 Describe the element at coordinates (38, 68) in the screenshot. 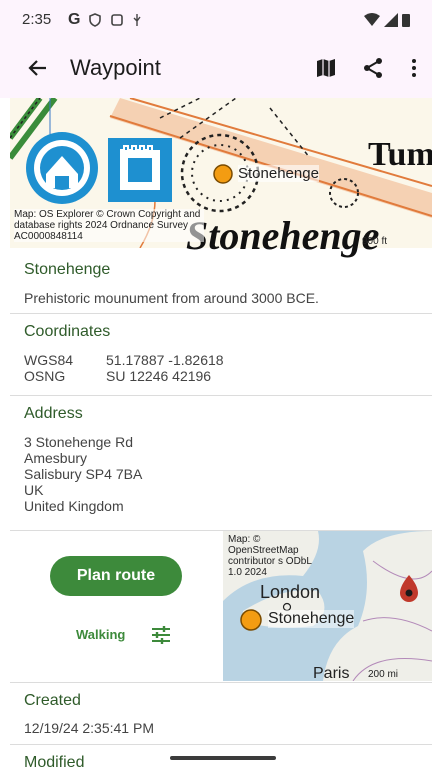

I see `back-arrow-icon` at that location.